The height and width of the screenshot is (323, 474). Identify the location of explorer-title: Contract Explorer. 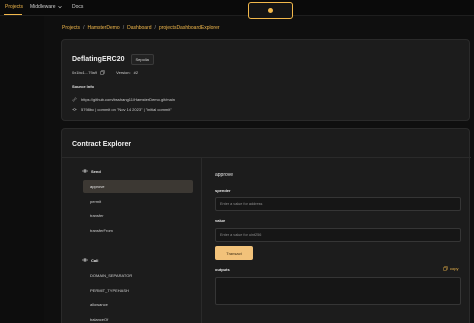
(102, 144).